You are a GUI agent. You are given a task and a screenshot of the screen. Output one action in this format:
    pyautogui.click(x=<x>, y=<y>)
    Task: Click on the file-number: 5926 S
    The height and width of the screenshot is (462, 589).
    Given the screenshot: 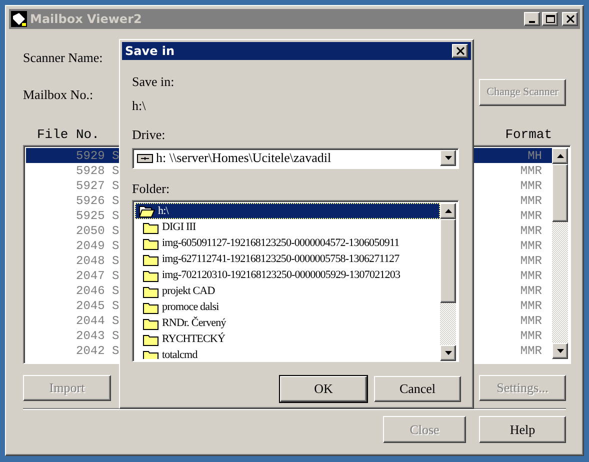 What is the action you would take?
    pyautogui.click(x=98, y=201)
    